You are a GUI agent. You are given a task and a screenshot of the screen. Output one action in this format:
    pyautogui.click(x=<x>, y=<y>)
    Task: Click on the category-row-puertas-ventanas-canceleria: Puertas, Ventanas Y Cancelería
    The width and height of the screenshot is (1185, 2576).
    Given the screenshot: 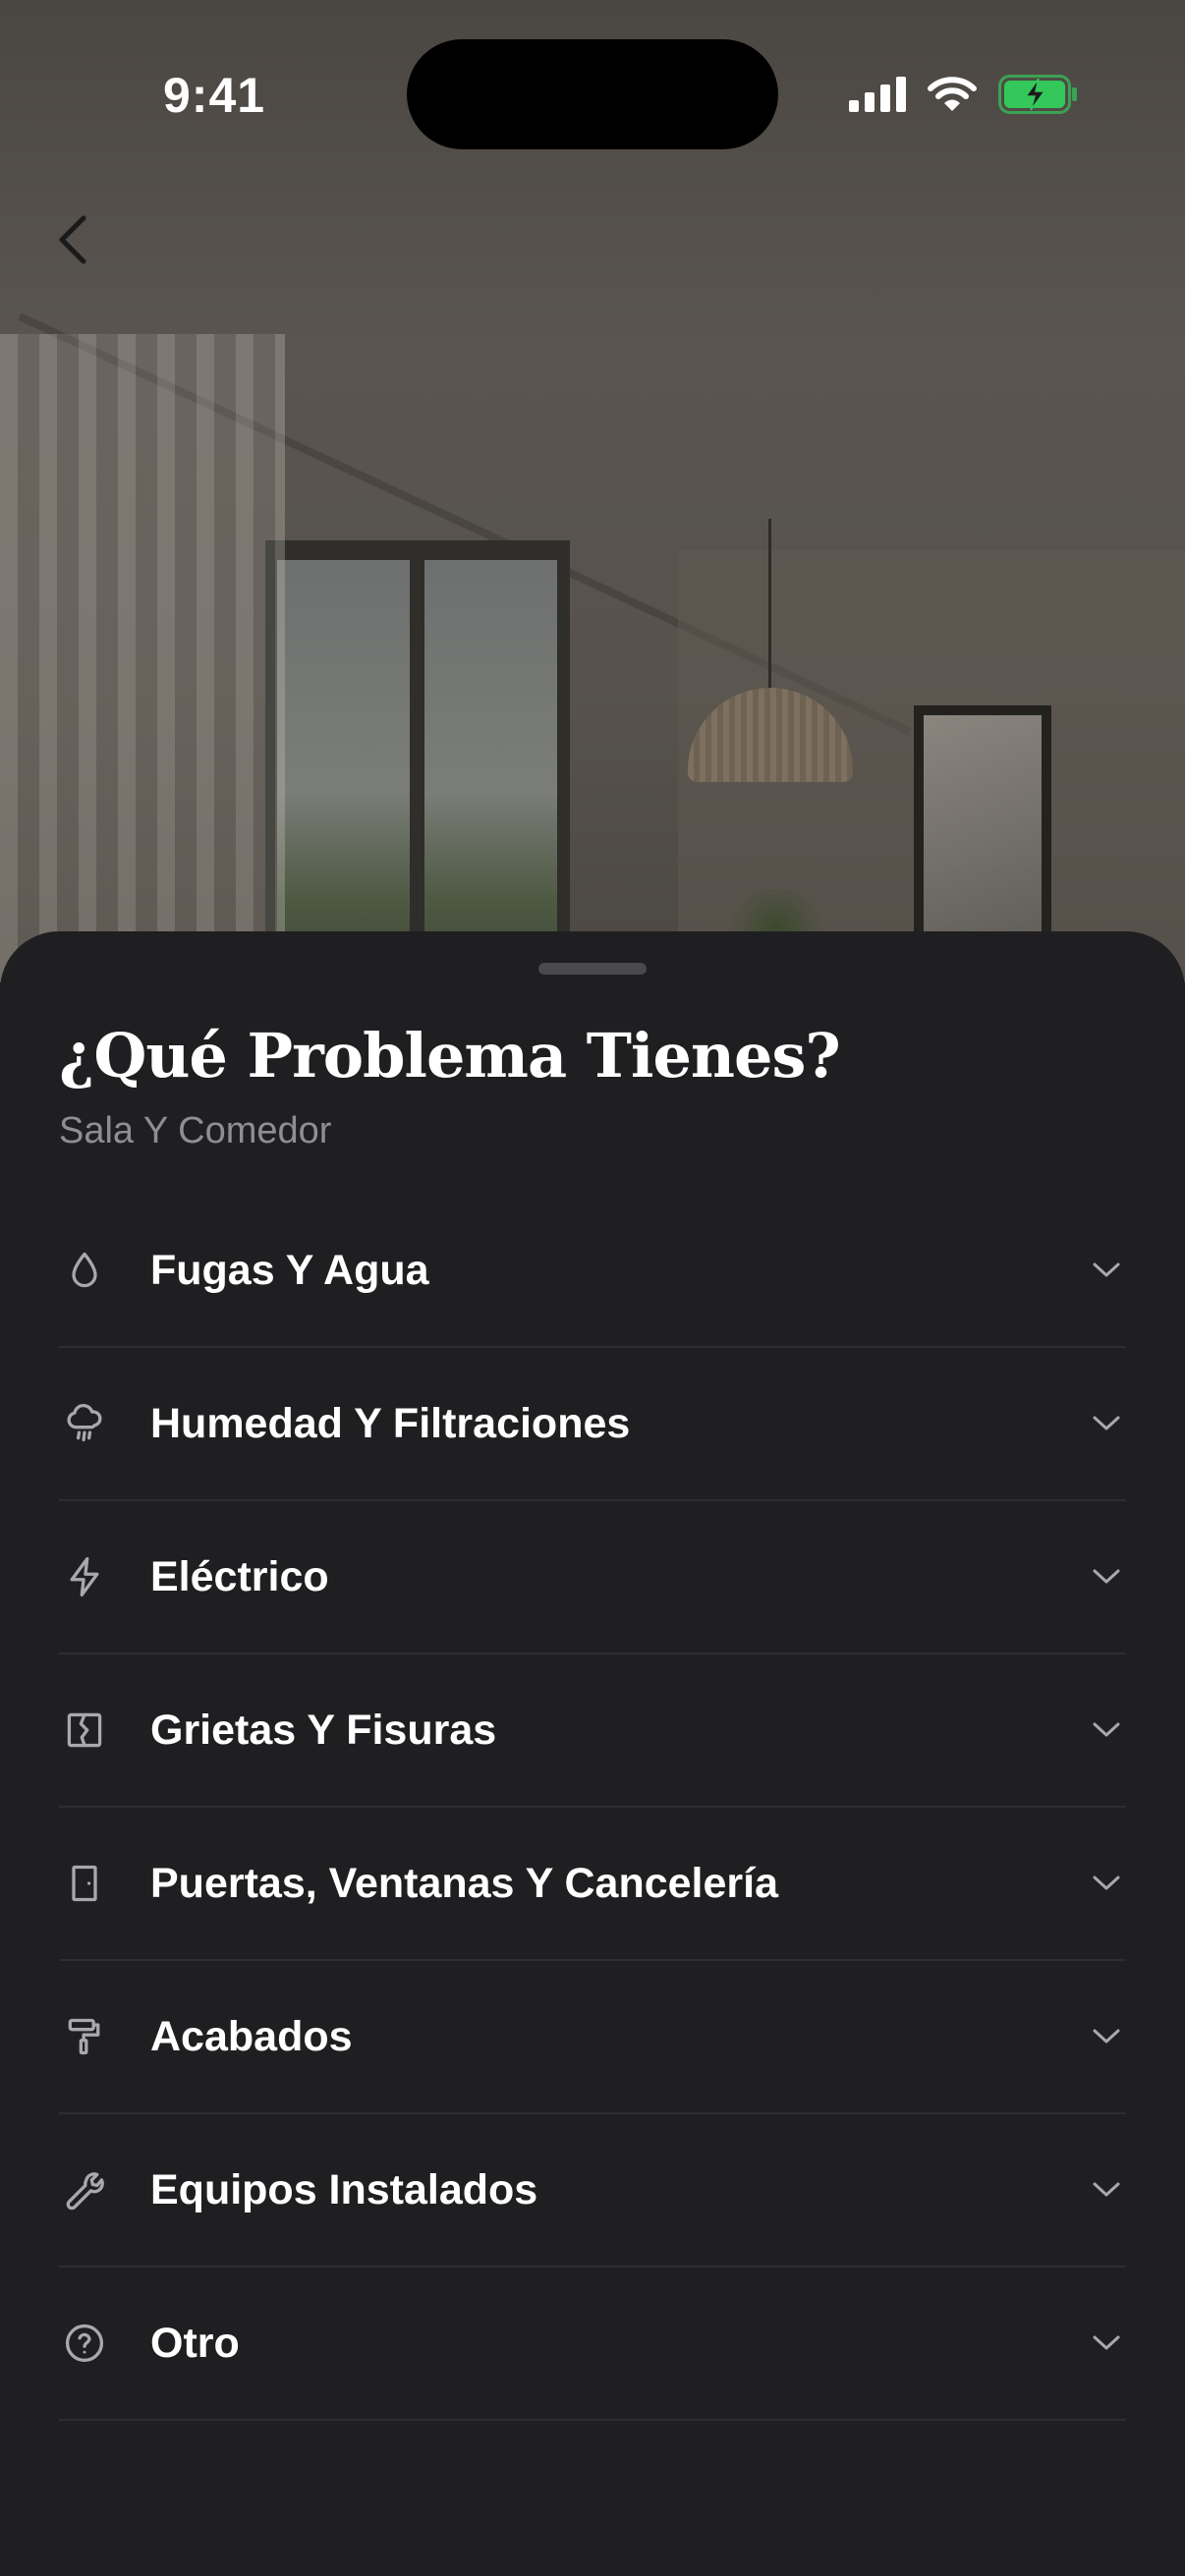 What is the action you would take?
    pyautogui.click(x=592, y=1884)
    